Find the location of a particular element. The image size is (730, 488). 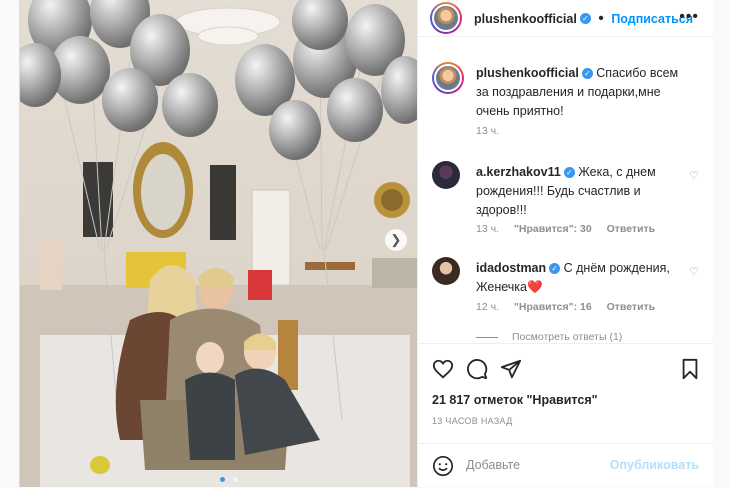

carousel-next-icon: ❯ is located at coordinates (396, 240).